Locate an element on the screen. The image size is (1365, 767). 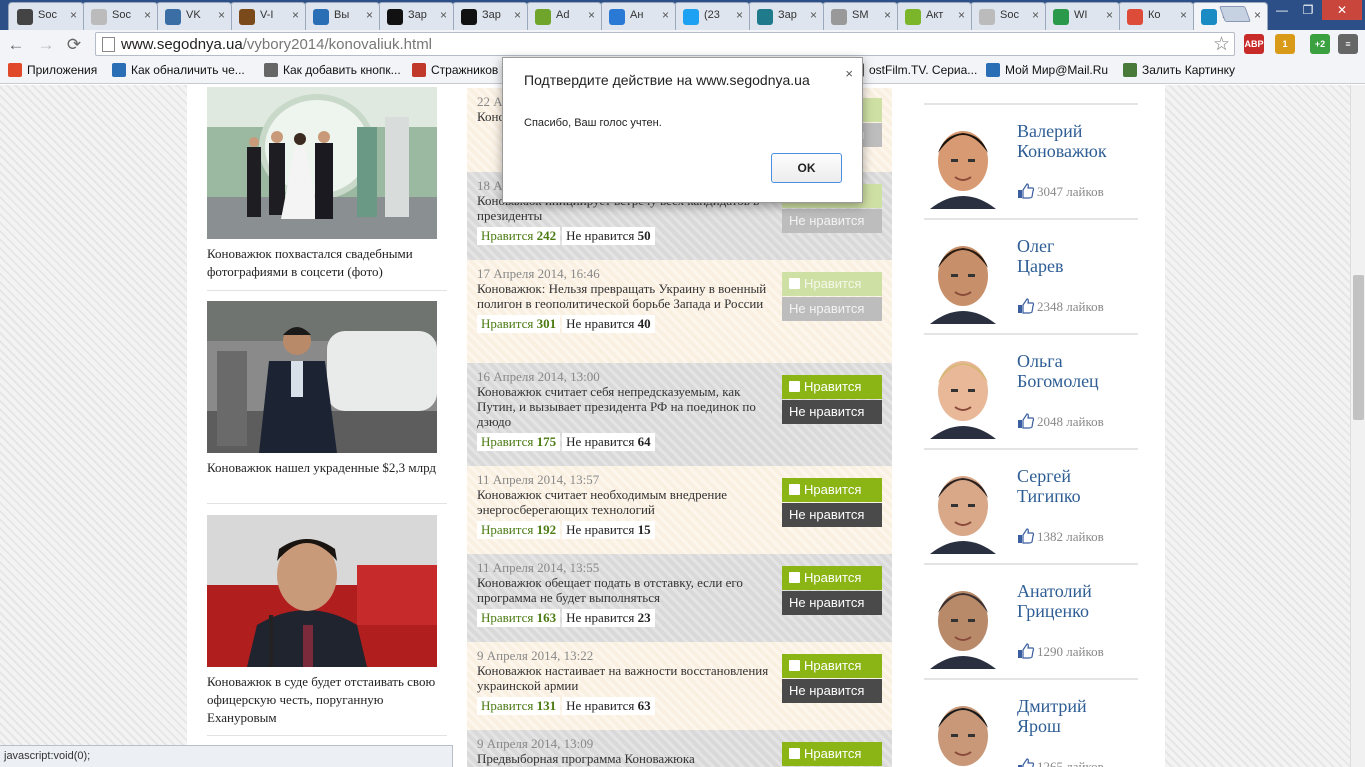
browser-tab: Вы × is located at coordinates (342, 16).